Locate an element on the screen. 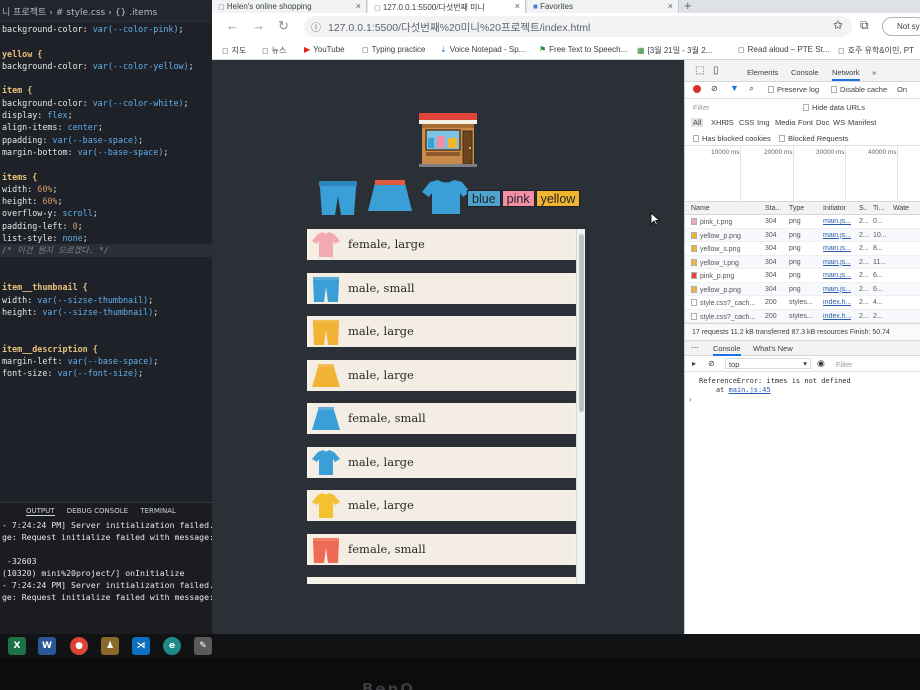  error-source-link: main.js:45 is located at coordinates (750, 390).